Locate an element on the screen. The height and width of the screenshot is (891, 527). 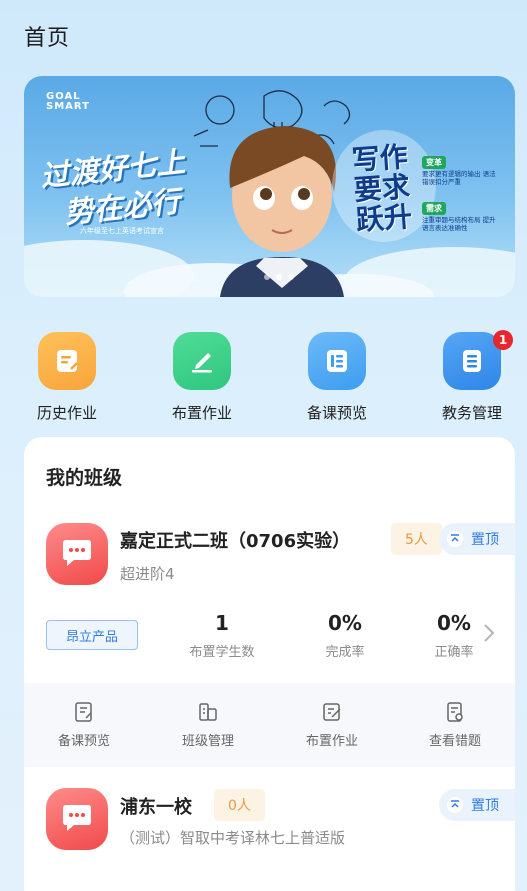
quick-action-label: 备课预览 is located at coordinates (336, 413).